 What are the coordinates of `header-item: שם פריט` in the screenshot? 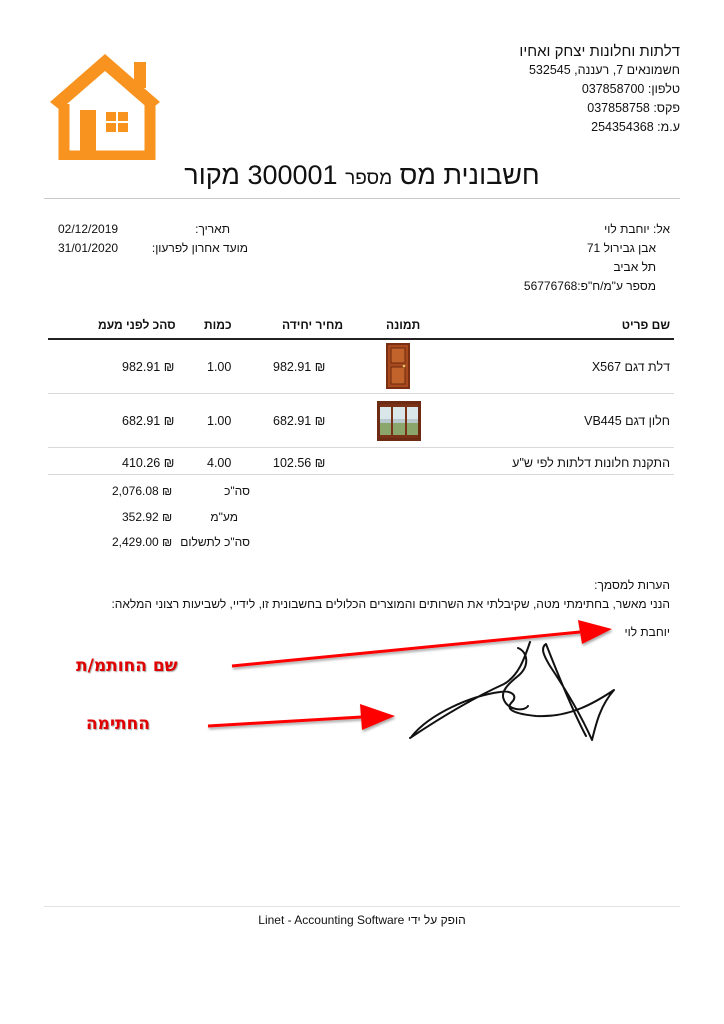 It's located at (645, 325).